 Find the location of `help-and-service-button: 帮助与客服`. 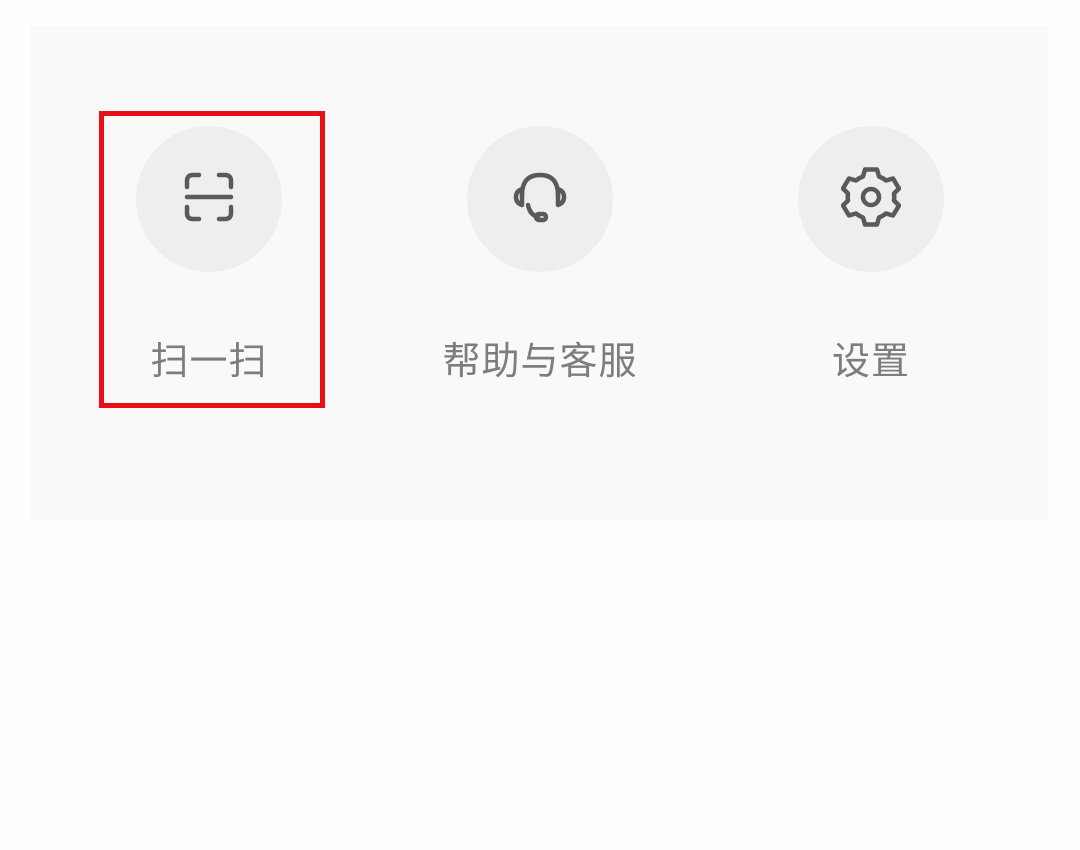

help-and-service-button: 帮助与客服 is located at coordinates (540, 254).